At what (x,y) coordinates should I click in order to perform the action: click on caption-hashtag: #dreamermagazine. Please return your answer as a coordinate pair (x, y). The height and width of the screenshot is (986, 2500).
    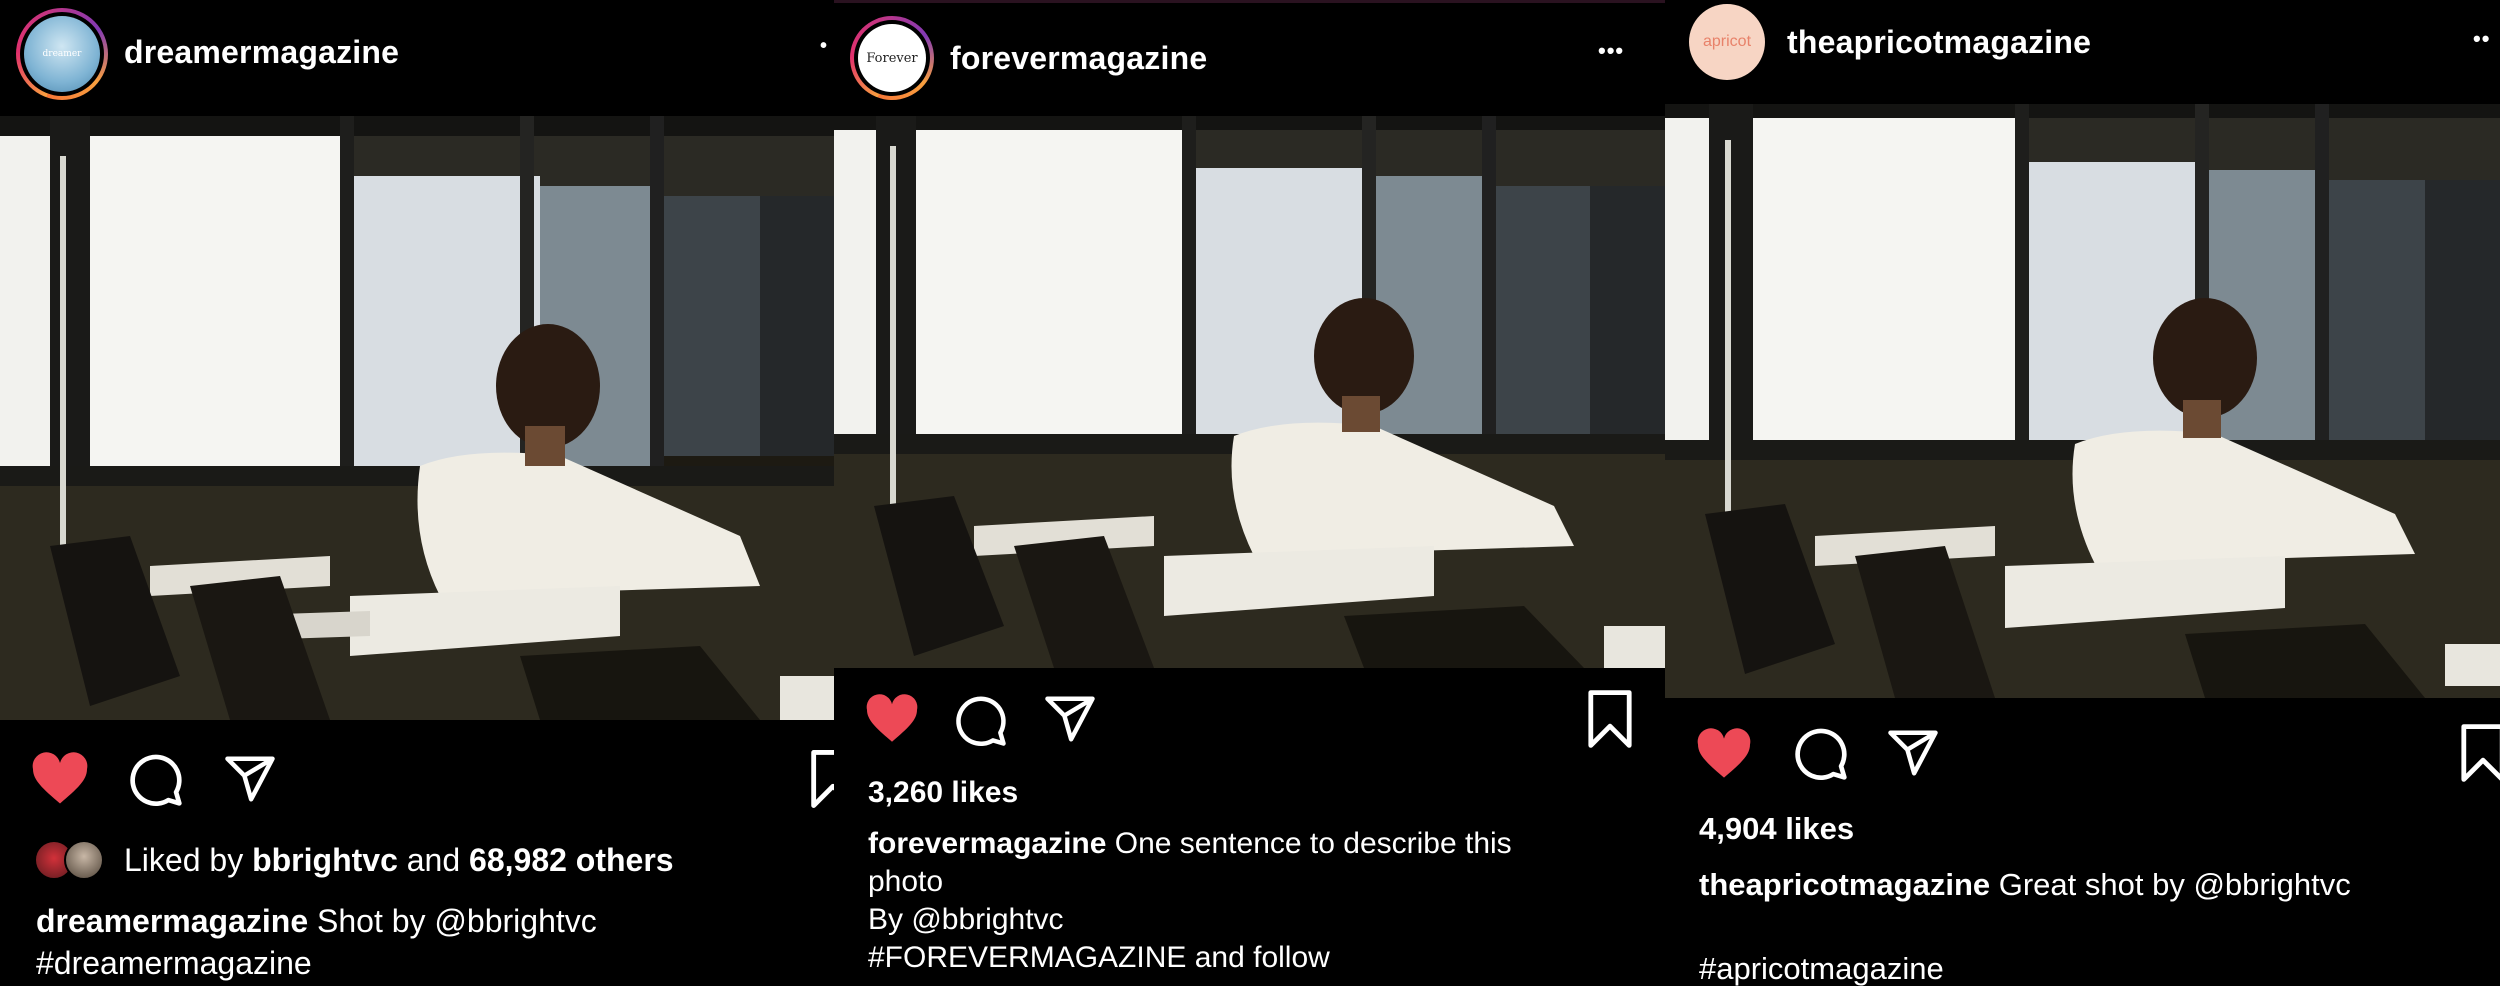
    Looking at the image, I should click on (316, 963).